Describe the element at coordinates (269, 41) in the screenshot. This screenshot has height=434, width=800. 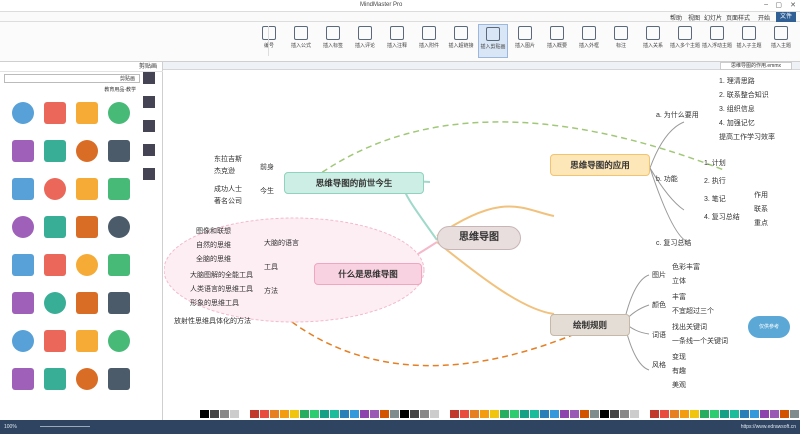
I see `ribbon-numbering: 编号` at that location.